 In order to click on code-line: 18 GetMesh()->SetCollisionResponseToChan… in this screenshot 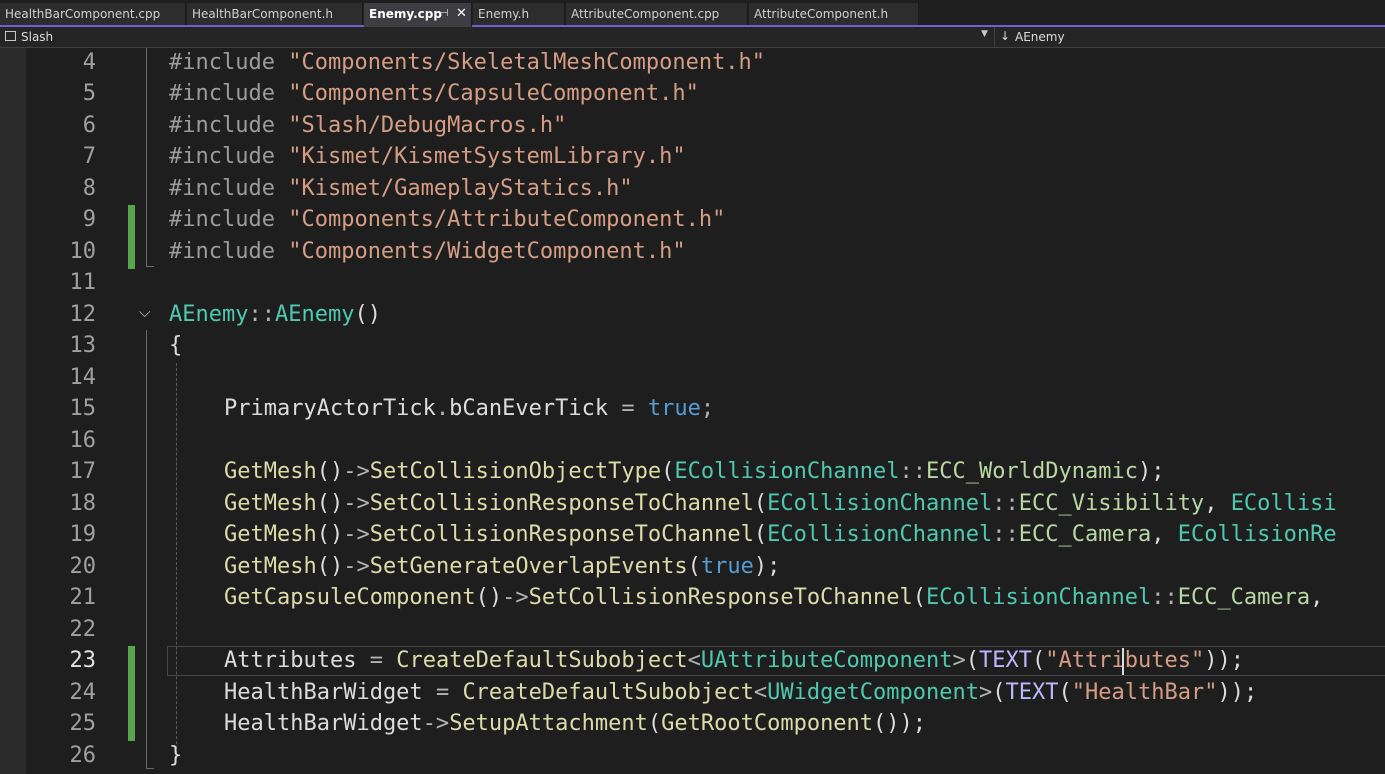, I will do `click(692, 504)`.